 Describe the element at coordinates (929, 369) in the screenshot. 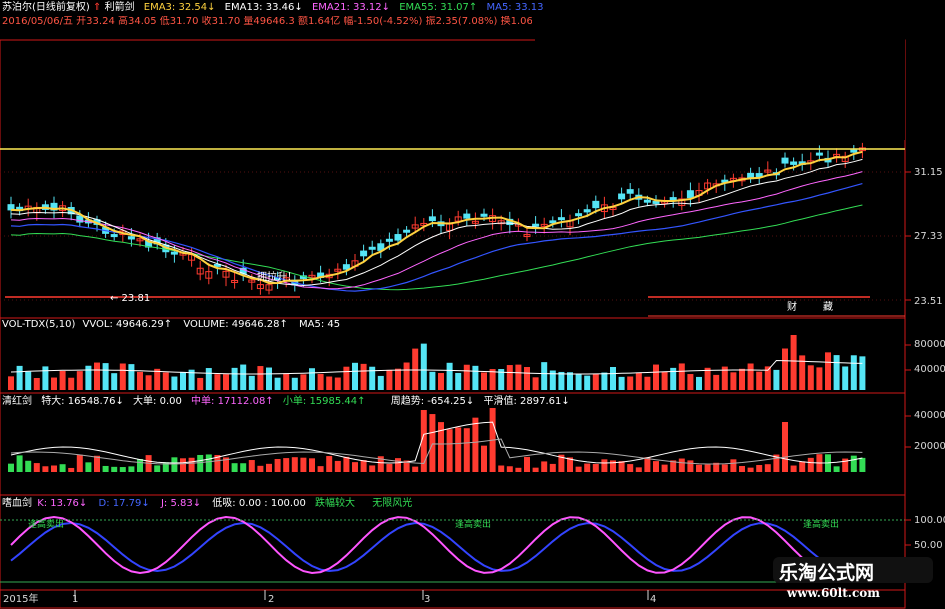

I see `vol-tick-2: 40000` at that location.